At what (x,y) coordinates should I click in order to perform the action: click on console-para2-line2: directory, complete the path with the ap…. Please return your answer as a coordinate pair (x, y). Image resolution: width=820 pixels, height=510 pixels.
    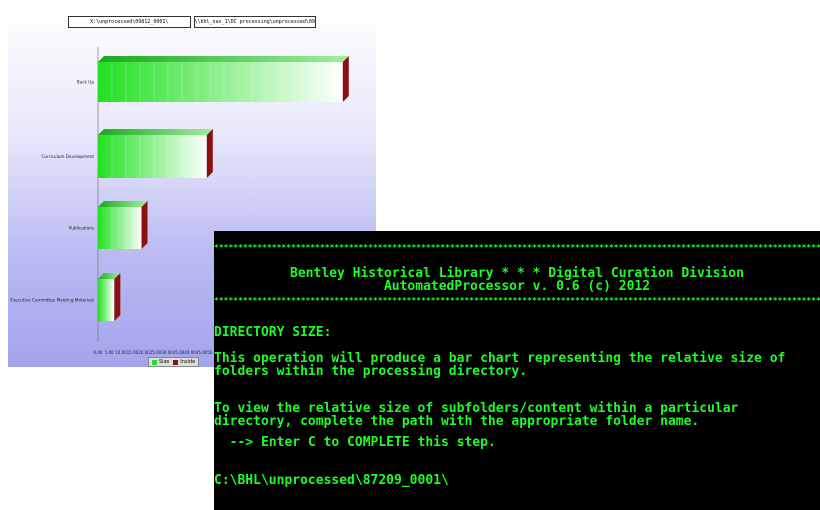
    Looking at the image, I should click on (457, 421).